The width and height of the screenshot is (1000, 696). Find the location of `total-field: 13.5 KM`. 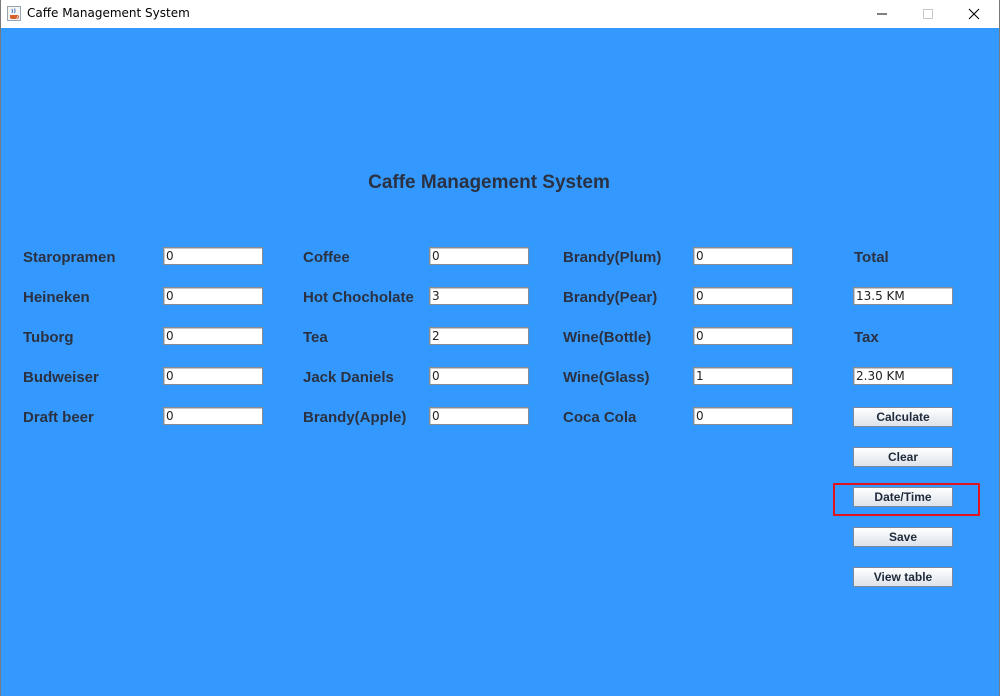

total-field: 13.5 KM is located at coordinates (903, 296).